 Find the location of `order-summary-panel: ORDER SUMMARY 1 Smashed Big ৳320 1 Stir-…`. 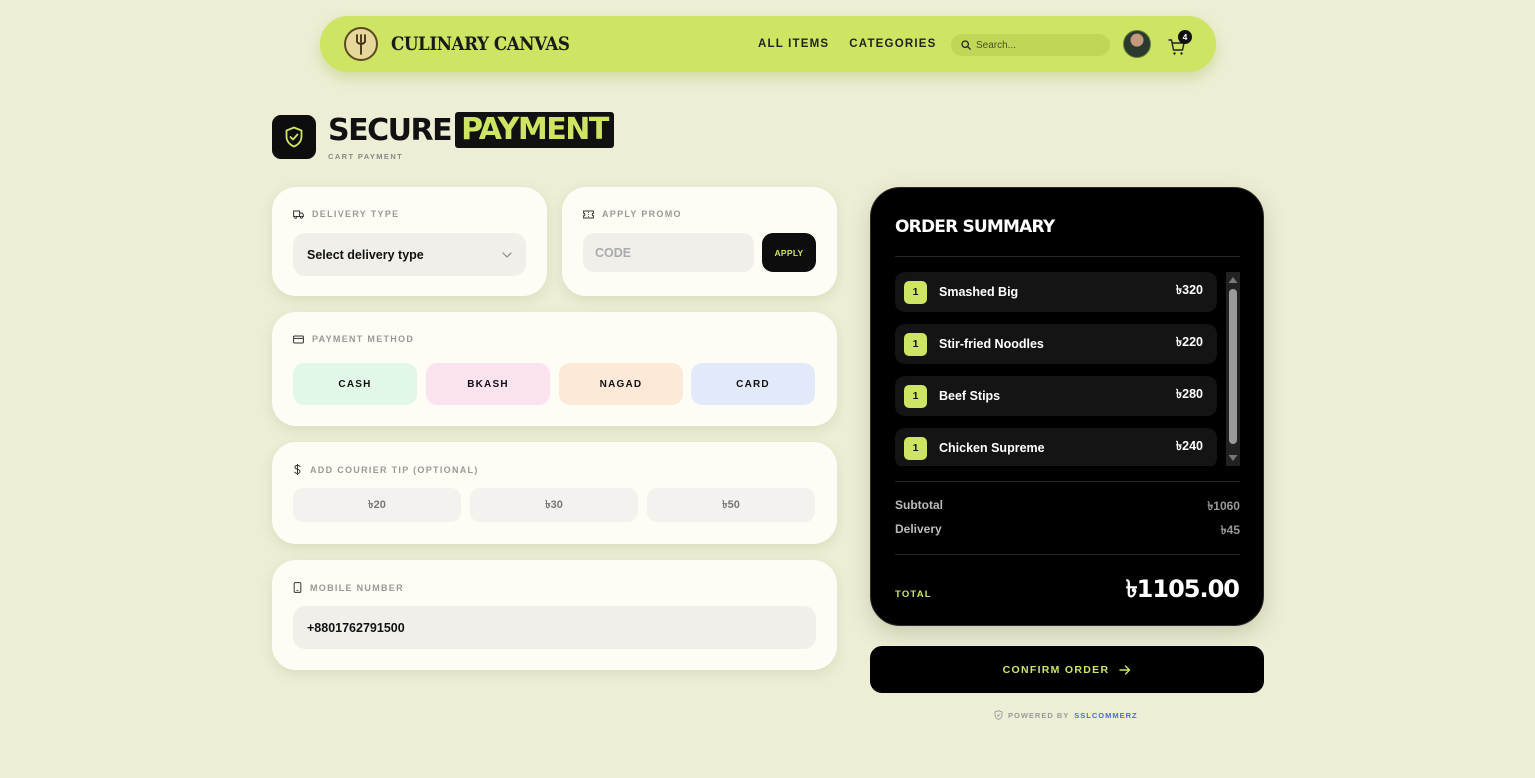

order-summary-panel: ORDER SUMMARY 1 Smashed Big ৳320 1 Stir-… is located at coordinates (1067, 406).